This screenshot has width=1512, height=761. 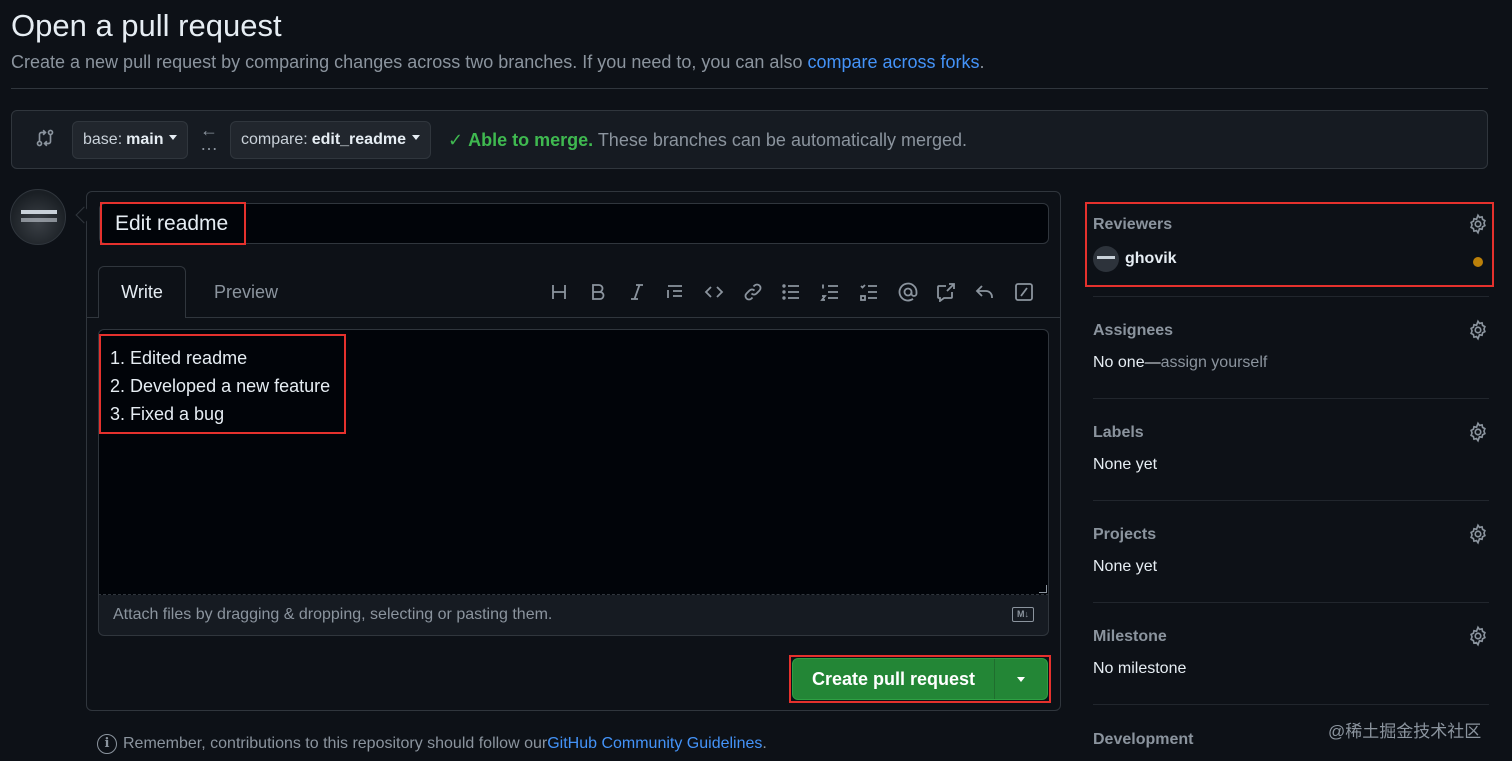 I want to click on markdown-toolbar, so click(x=791, y=292).